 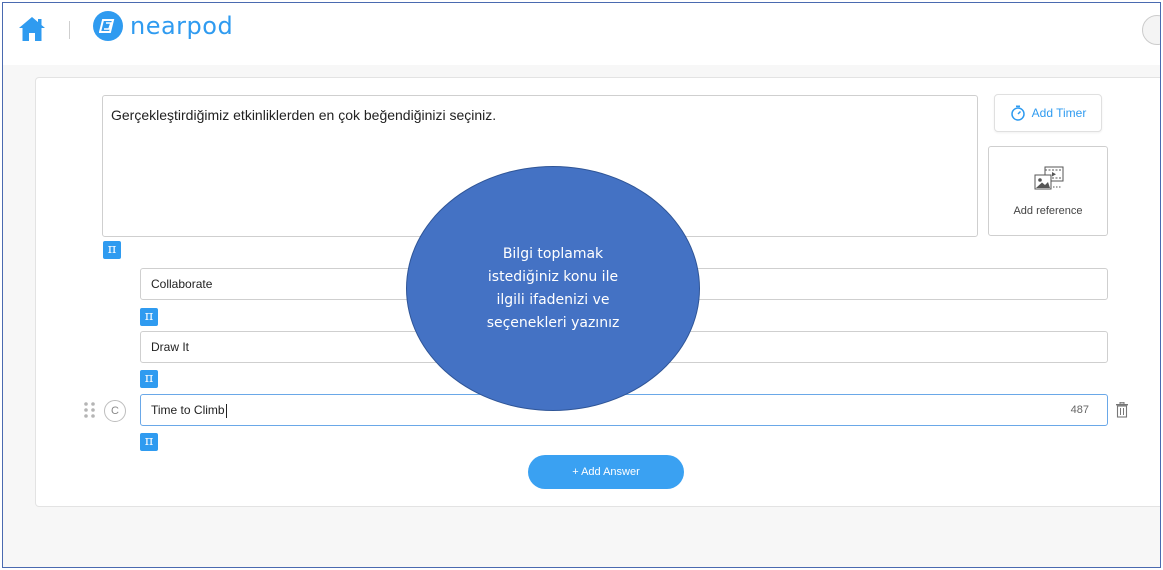 I want to click on home-icon, so click(x=32, y=29).